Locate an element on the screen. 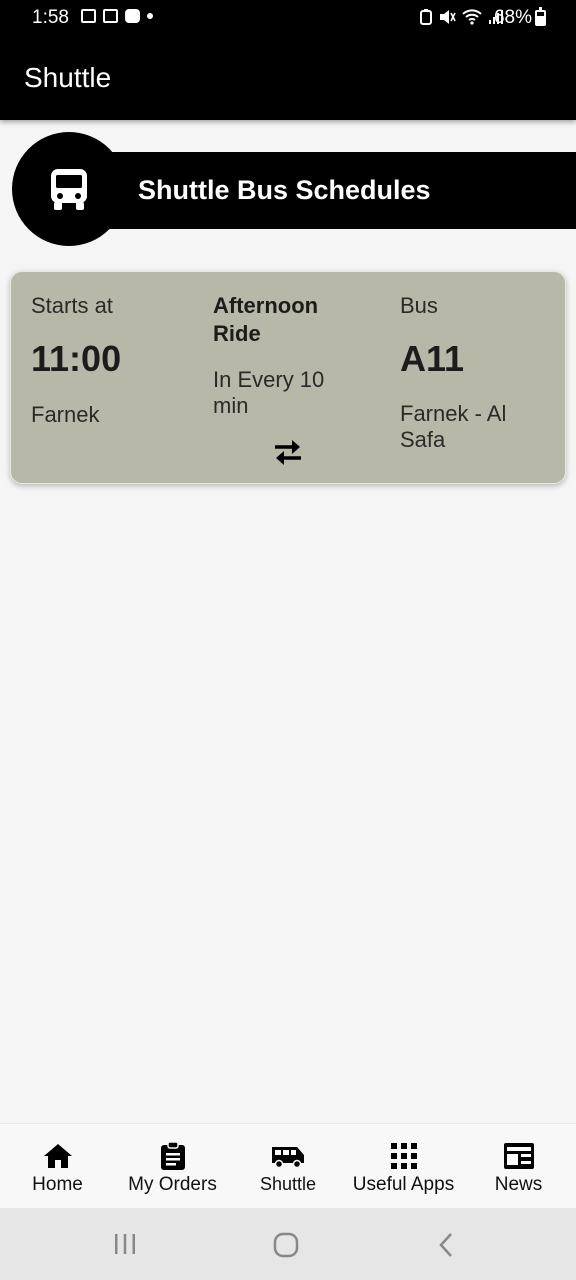  nav-my-orders: My Orders is located at coordinates (172, 1166).